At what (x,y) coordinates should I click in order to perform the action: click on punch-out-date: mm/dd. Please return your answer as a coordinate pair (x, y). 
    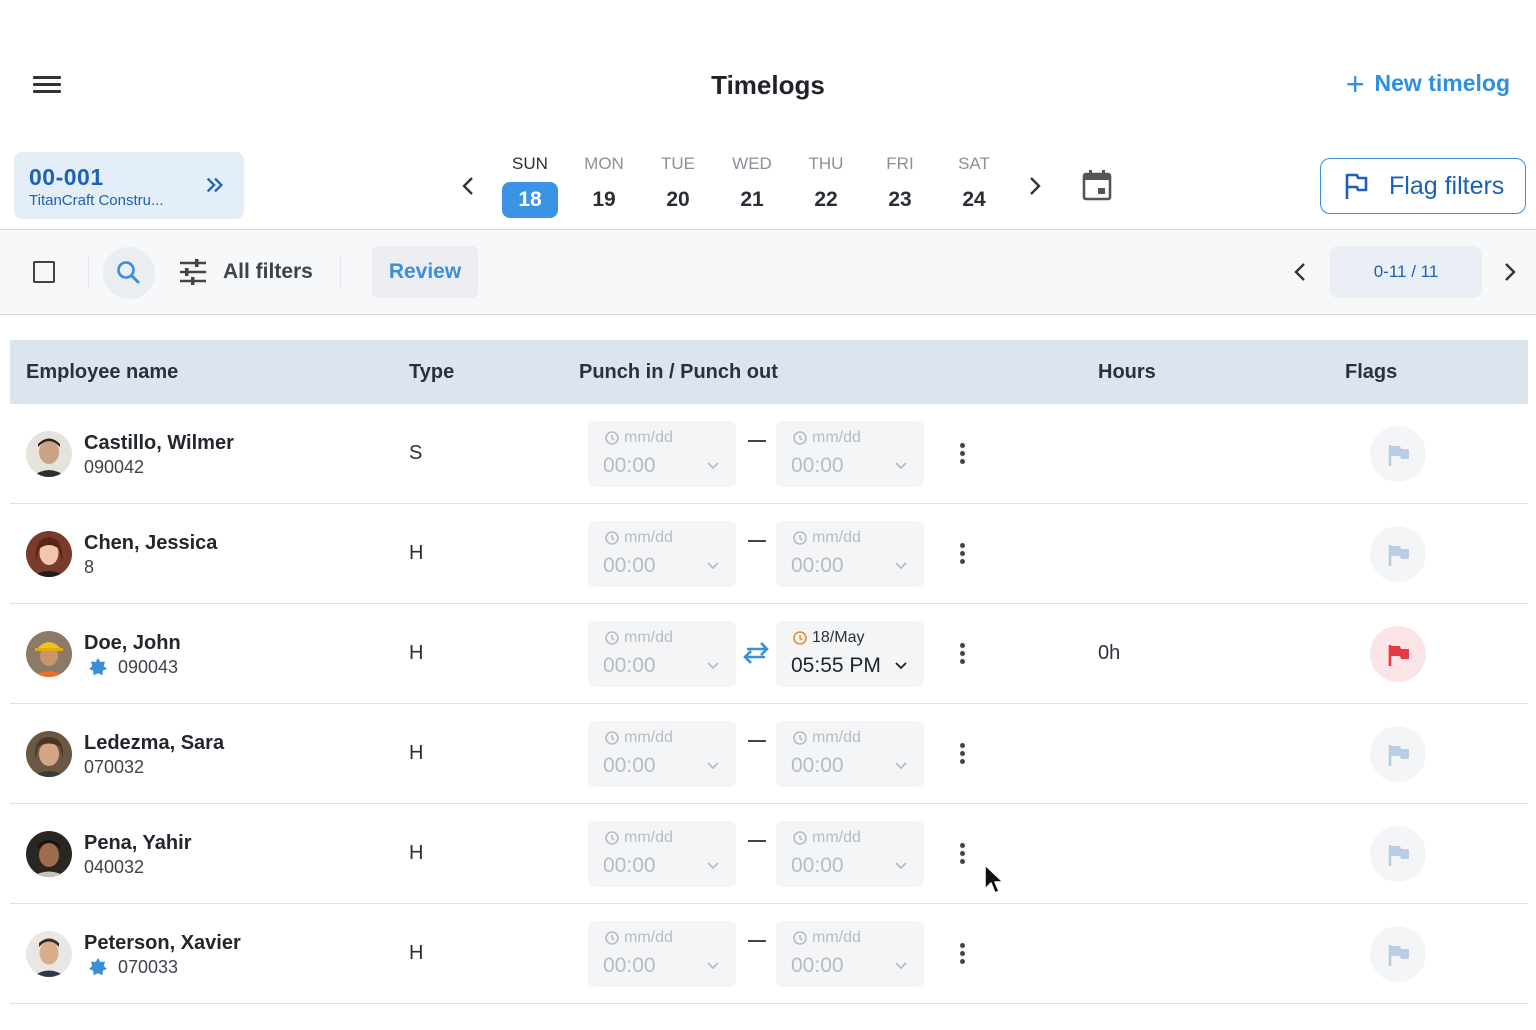
    Looking at the image, I should click on (836, 437).